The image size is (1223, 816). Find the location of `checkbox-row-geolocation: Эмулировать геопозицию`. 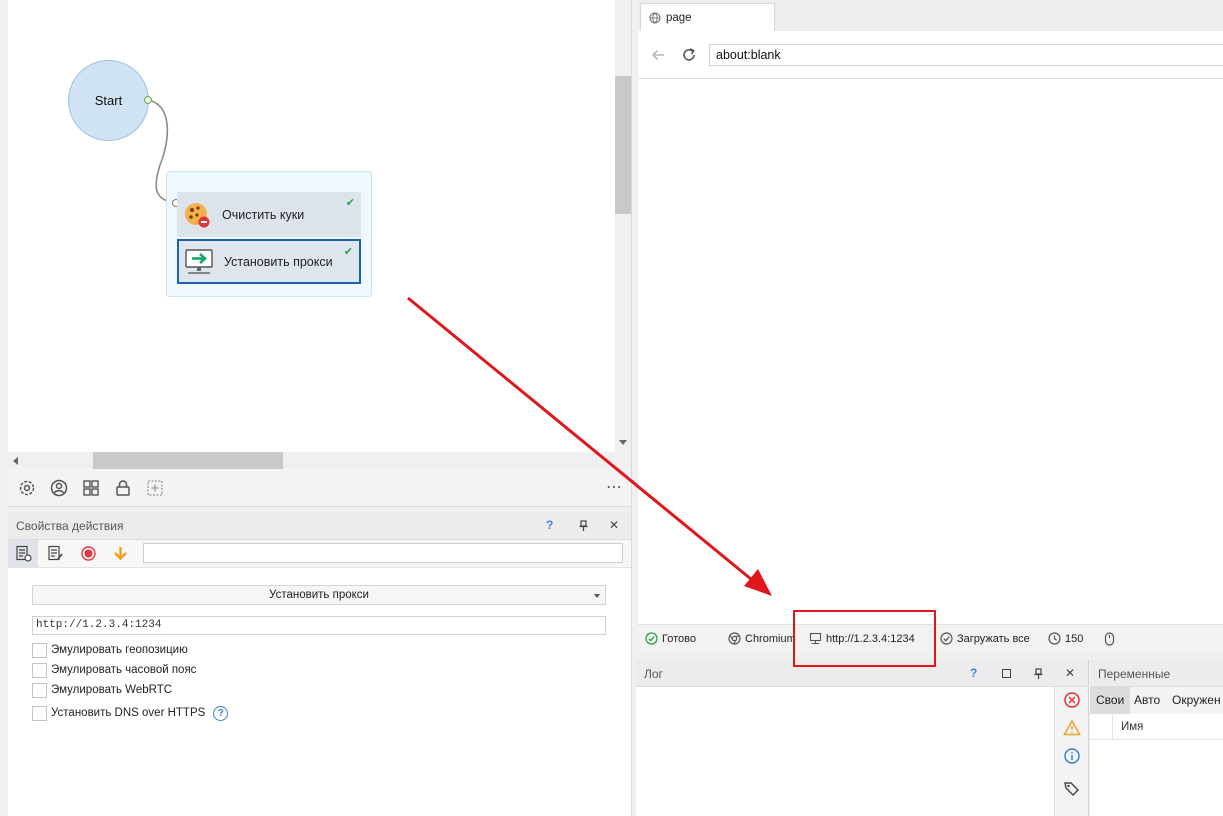

checkbox-row-geolocation: Эмулировать геопозицию is located at coordinates (110, 650).